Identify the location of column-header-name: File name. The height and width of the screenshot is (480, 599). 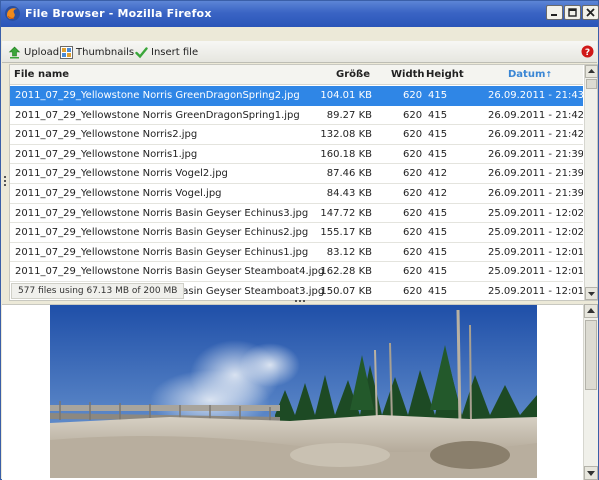
(41, 74).